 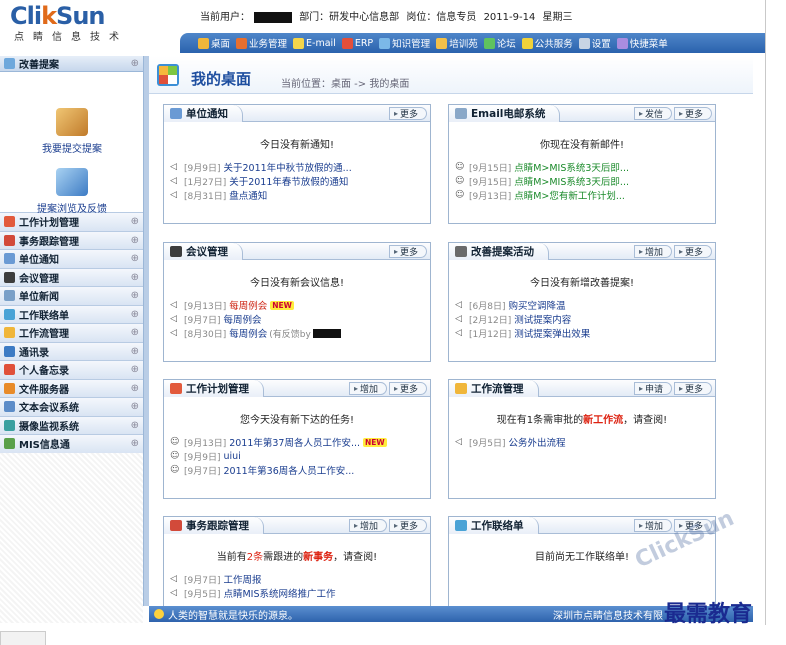 What do you see at coordinates (71, 295) in the screenshot?
I see `sidebar-item-4: 单位新闻 ⊕` at bounding box center [71, 295].